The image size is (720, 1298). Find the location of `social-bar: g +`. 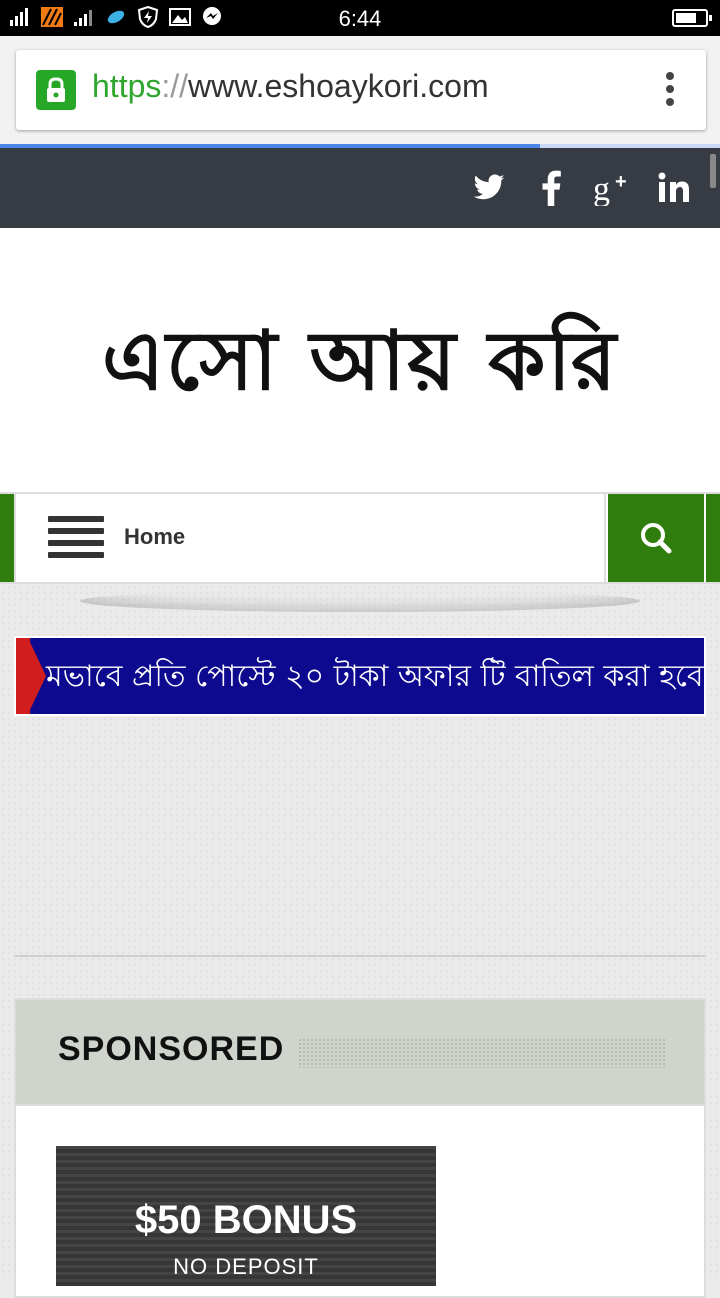

social-bar: g + is located at coordinates (360, 188).